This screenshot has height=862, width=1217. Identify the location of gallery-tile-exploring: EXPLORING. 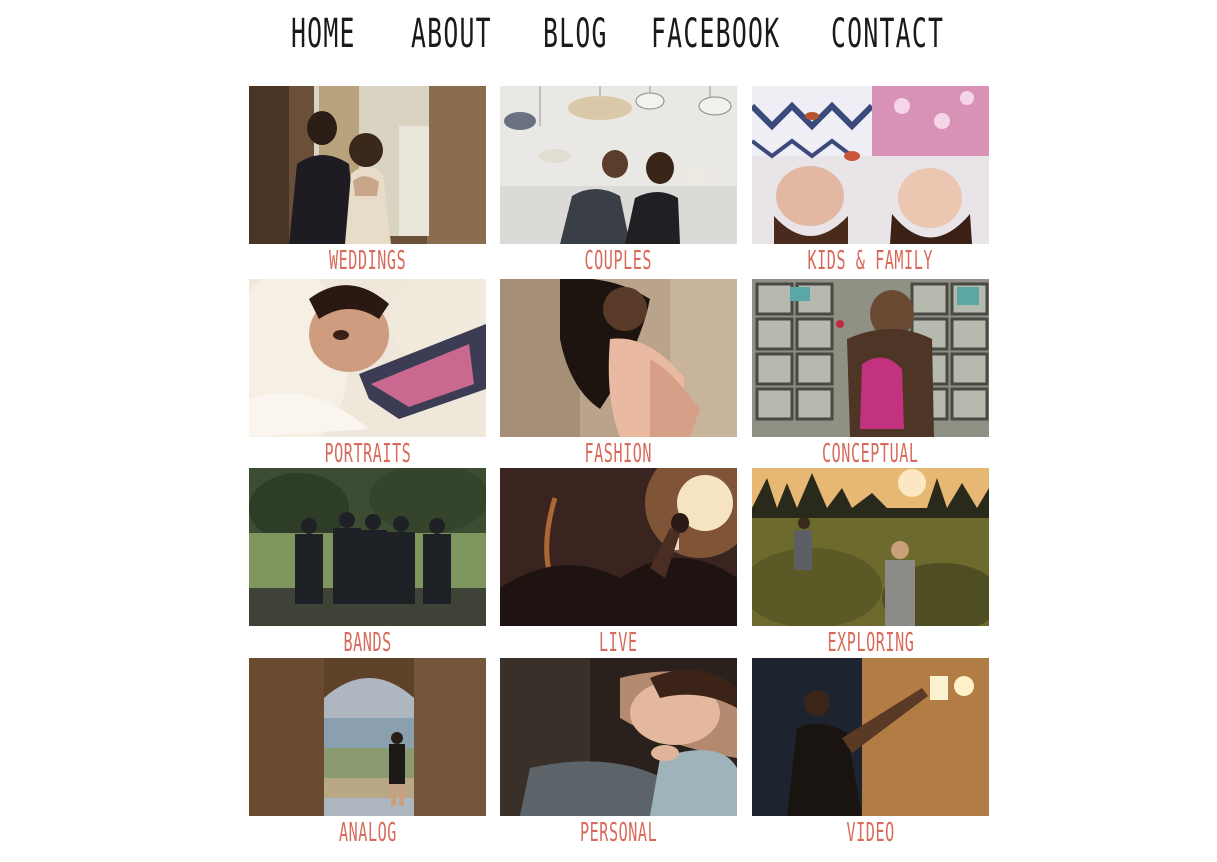
(871, 563).